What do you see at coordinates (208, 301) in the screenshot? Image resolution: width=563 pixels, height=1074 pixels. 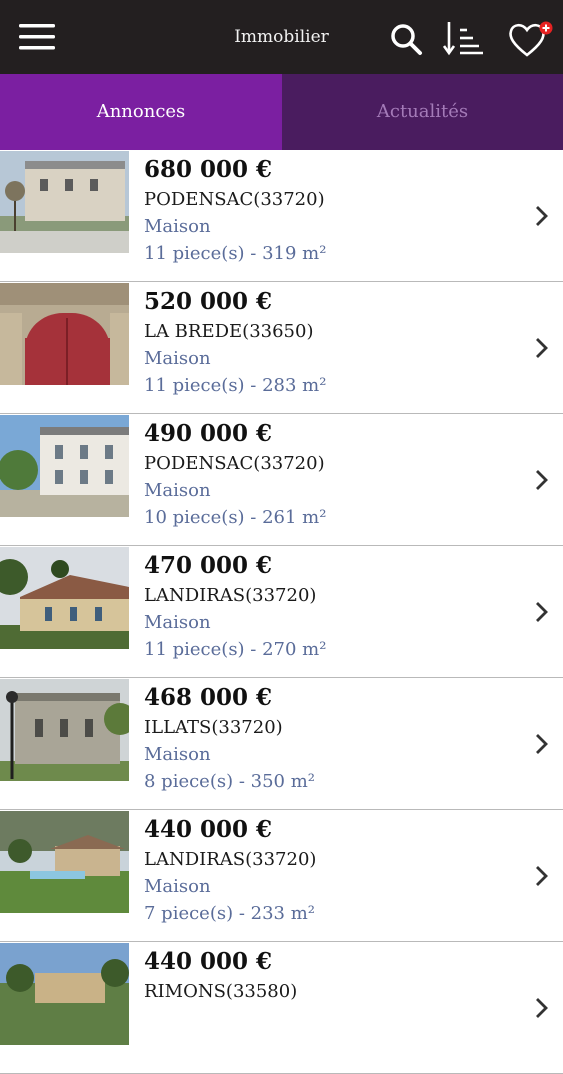 I see `listing-price: 520 000 €` at bounding box center [208, 301].